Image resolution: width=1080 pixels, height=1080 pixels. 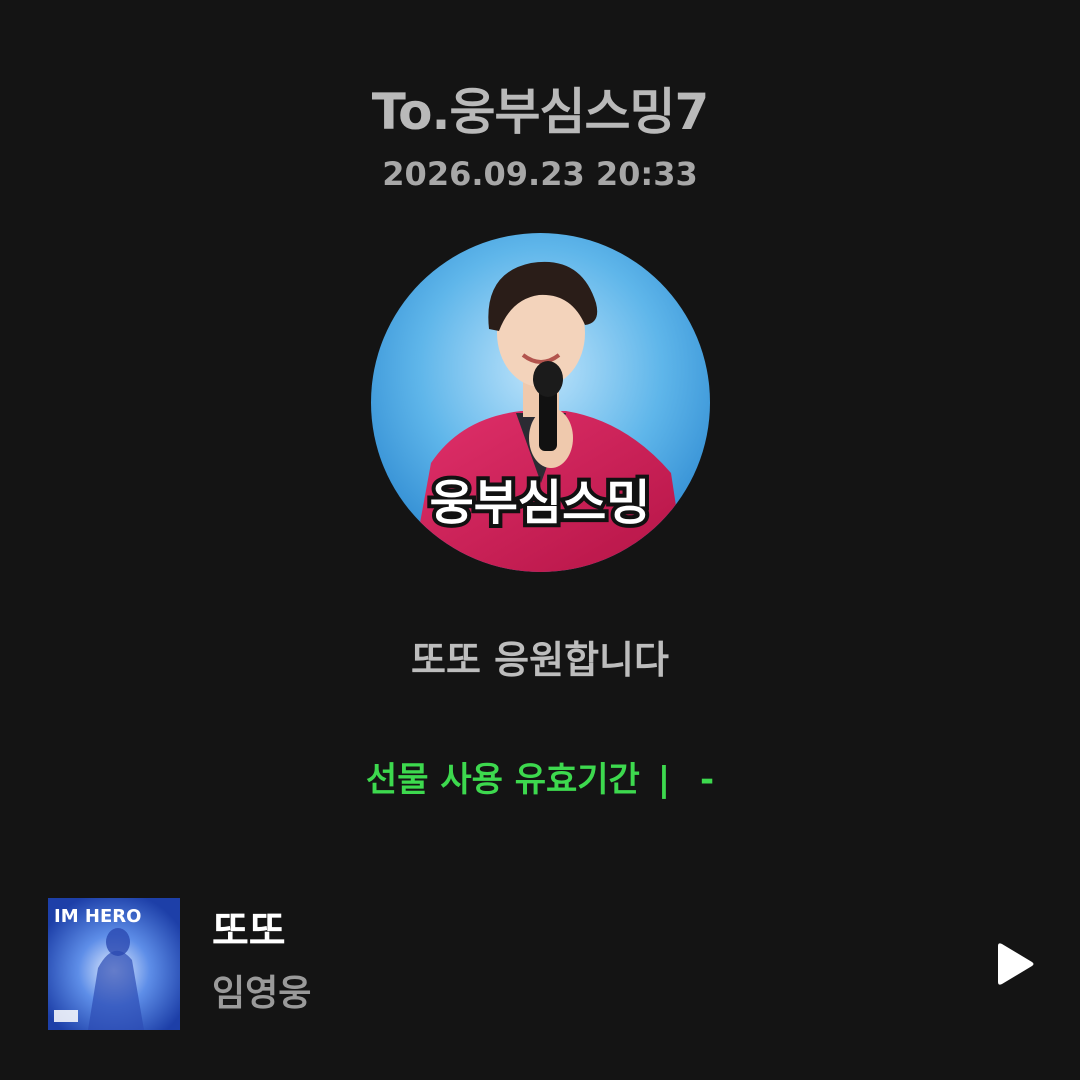 What do you see at coordinates (540, 174) in the screenshot?
I see `gift-timestamp: 2026.09.23 20:33` at bounding box center [540, 174].